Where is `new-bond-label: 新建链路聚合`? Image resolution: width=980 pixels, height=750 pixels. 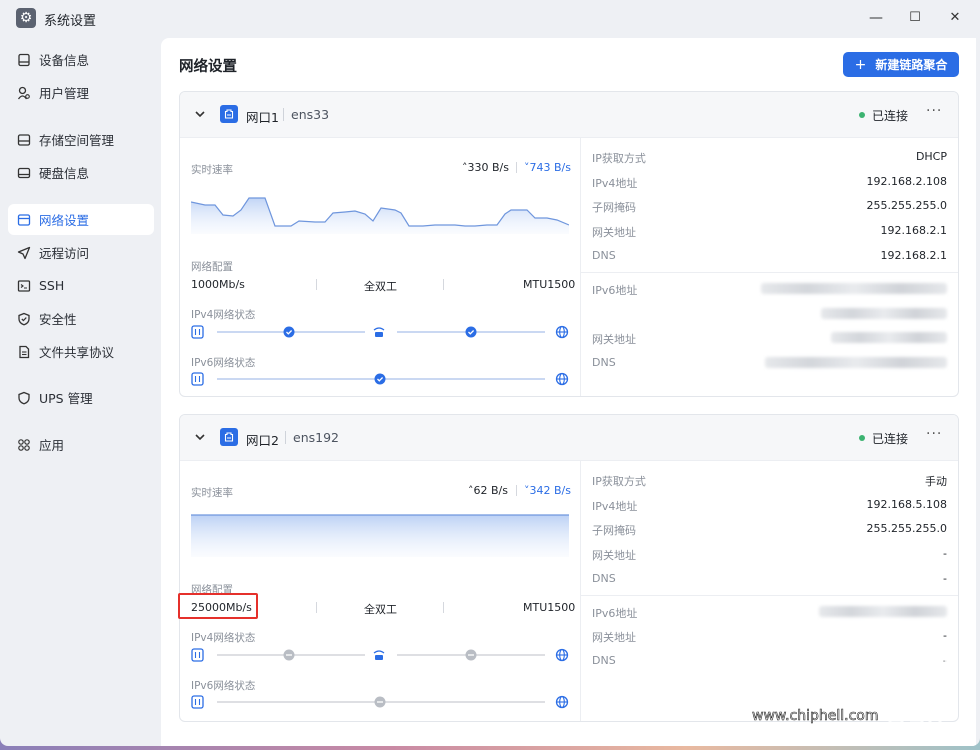 new-bond-label: 新建链路聚合 is located at coordinates (911, 65).